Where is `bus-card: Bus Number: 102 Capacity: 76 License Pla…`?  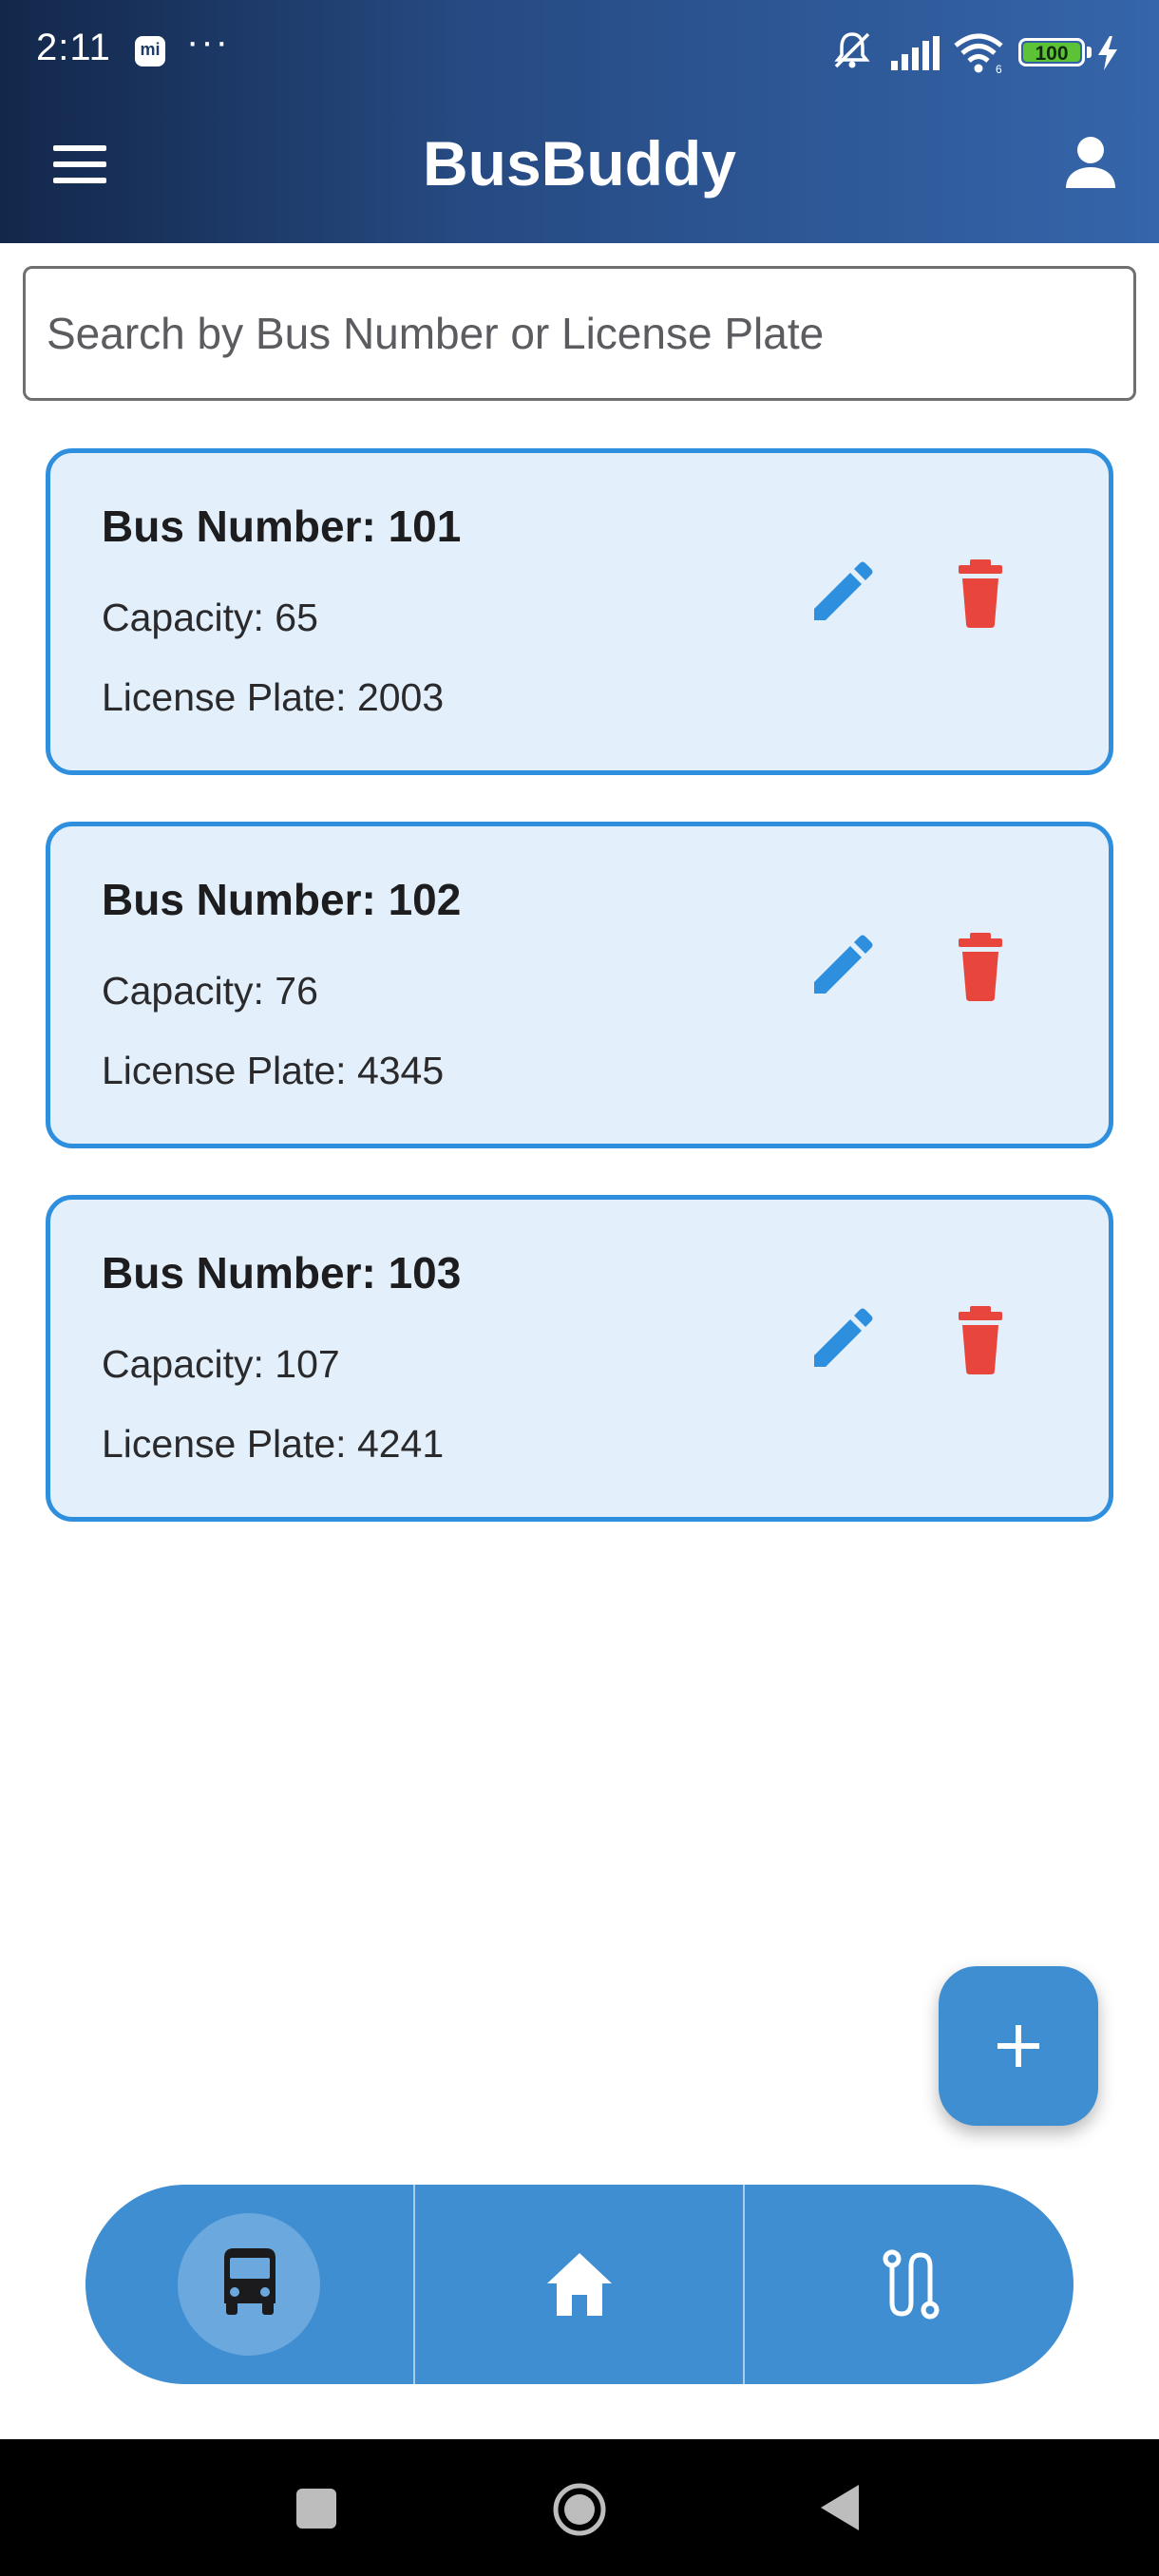
bus-card: Bus Number: 102 Capacity: 76 License Pla… is located at coordinates (579, 985).